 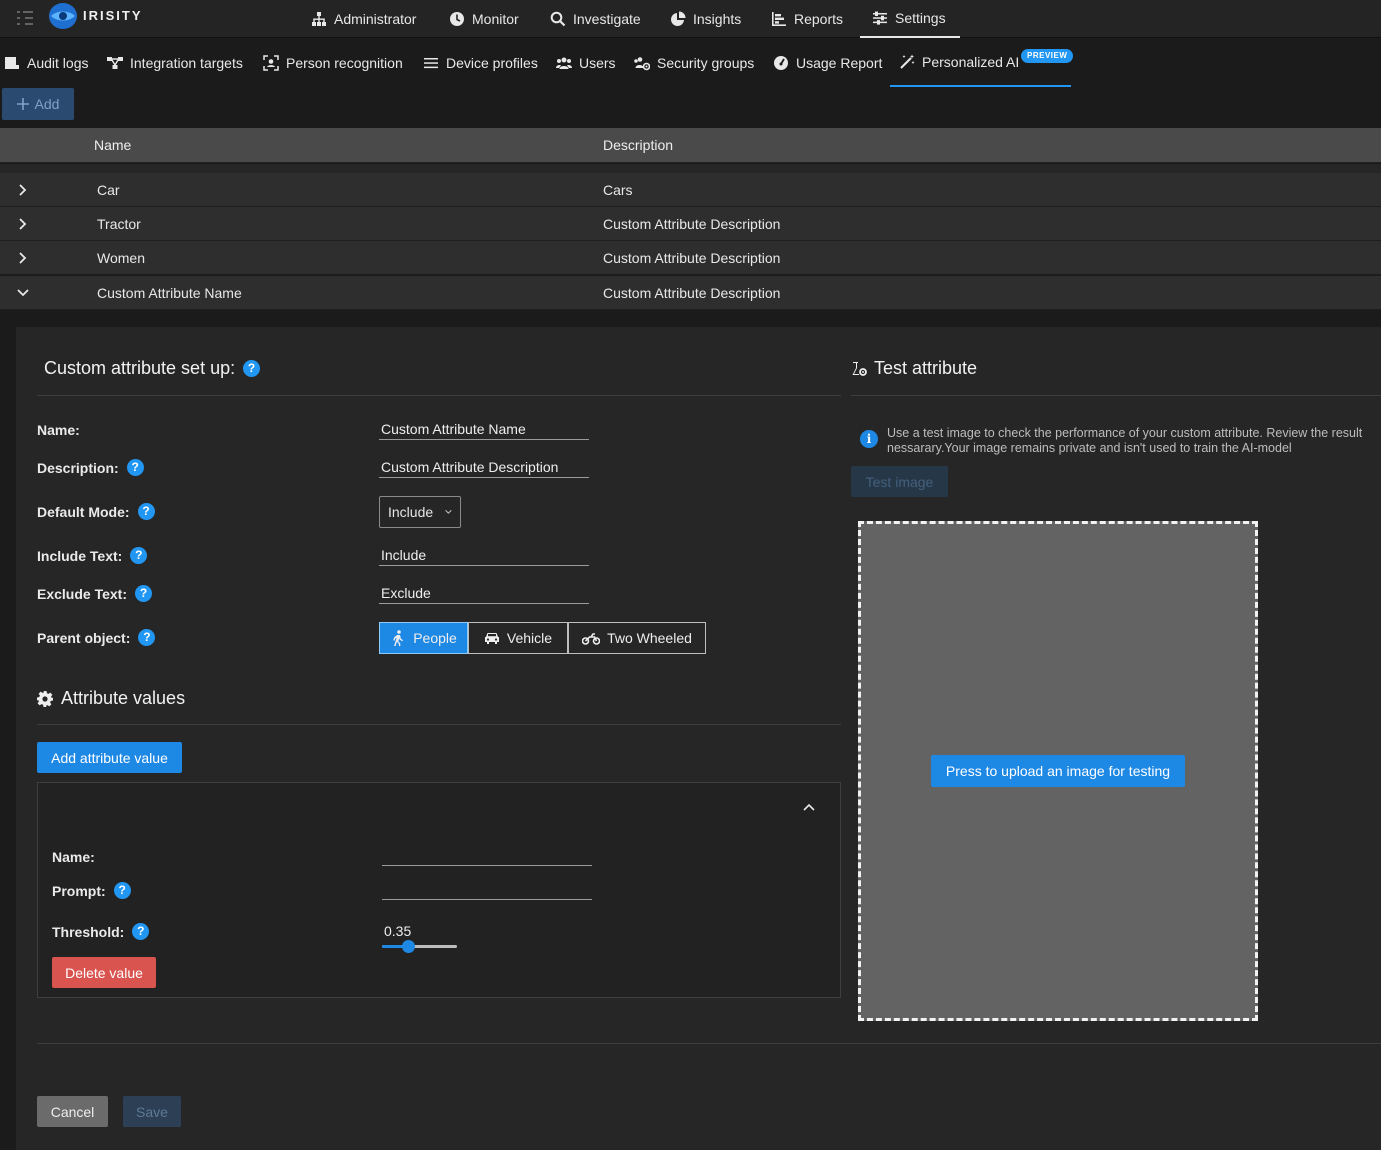 What do you see at coordinates (839, 63) in the screenshot?
I see `subnav-label: Usage Report` at bounding box center [839, 63].